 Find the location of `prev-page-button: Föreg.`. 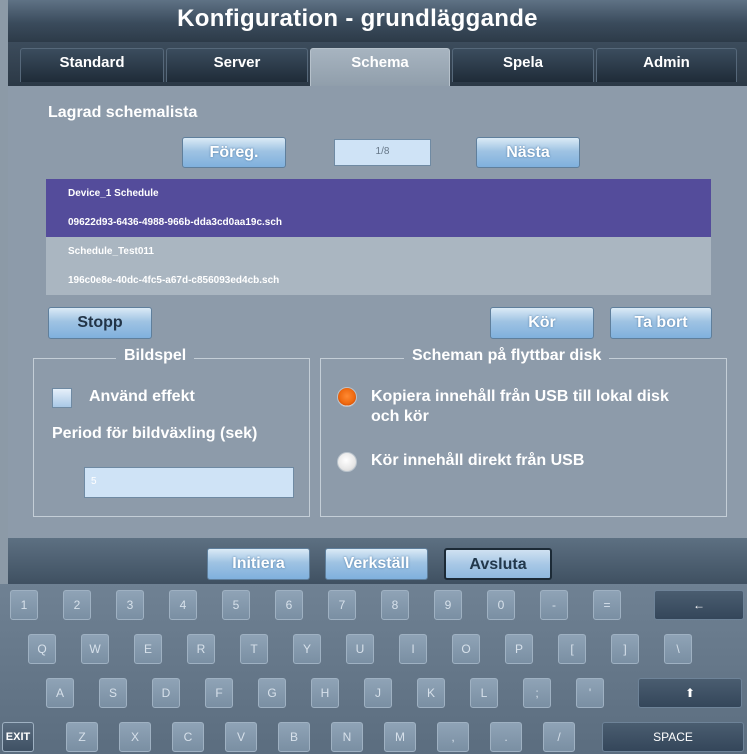

prev-page-button: Föreg. is located at coordinates (234, 152).